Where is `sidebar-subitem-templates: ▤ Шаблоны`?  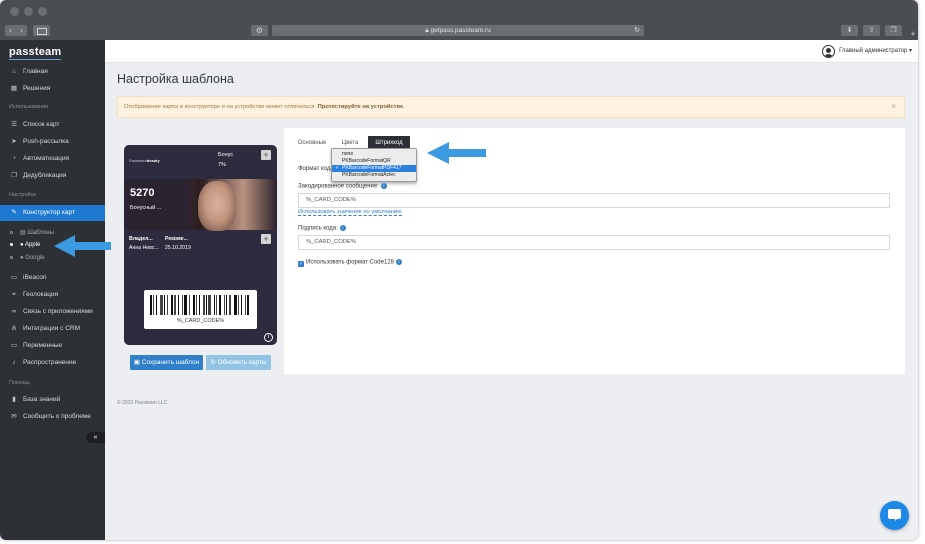 sidebar-subitem-templates: ▤ Шаблоны is located at coordinates (32, 232).